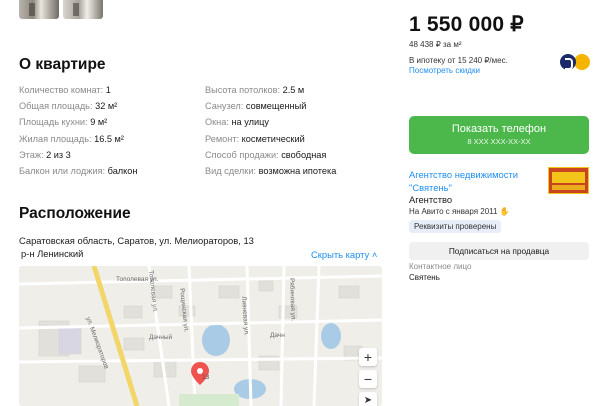 The width and height of the screenshot is (600, 406). What do you see at coordinates (499, 141) in the screenshot?
I see `masked-phone-number: 8 XXX XXX-XX-XX` at bounding box center [499, 141].